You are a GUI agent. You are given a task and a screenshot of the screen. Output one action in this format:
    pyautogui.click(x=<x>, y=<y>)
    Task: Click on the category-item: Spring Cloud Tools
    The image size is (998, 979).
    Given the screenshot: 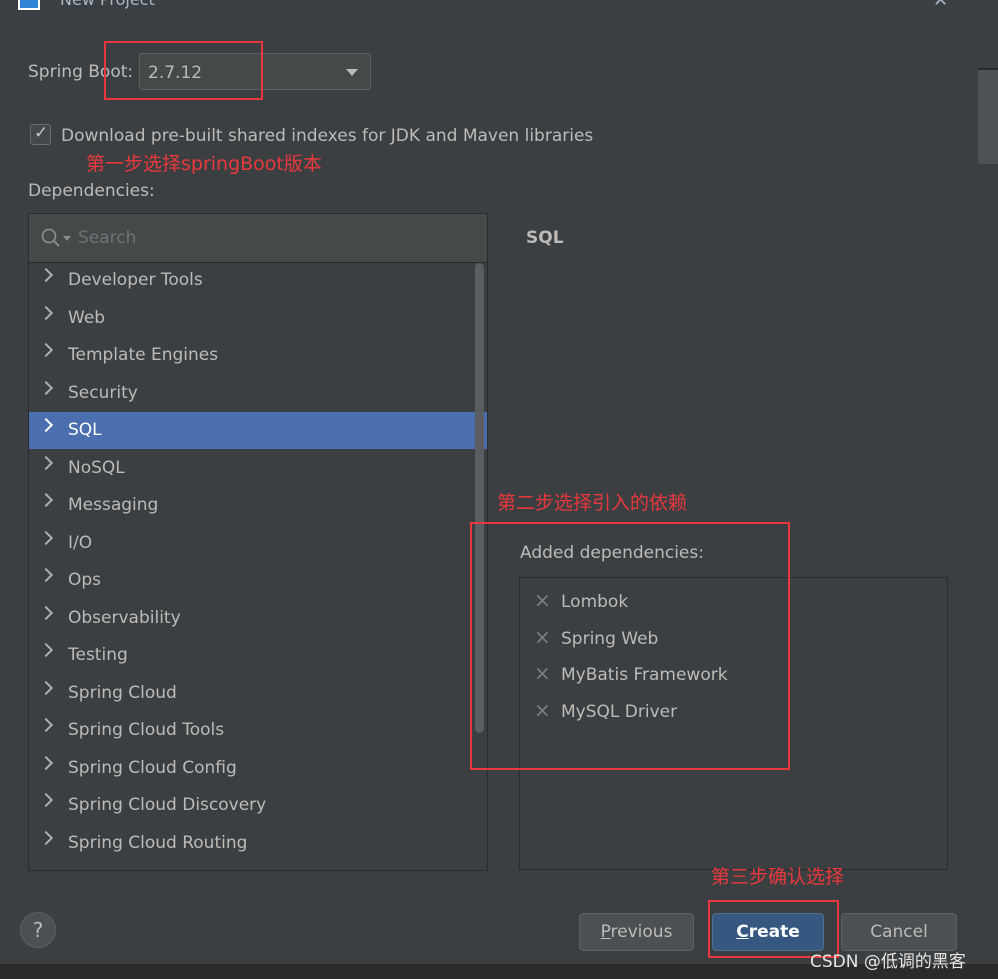 What is the action you would take?
    pyautogui.click(x=258, y=730)
    